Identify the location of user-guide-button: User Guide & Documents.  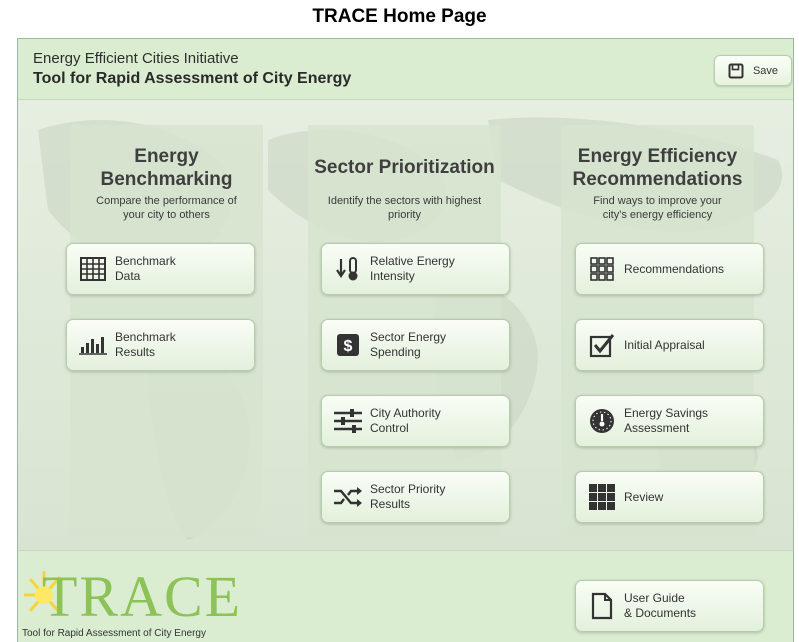
(669, 606).